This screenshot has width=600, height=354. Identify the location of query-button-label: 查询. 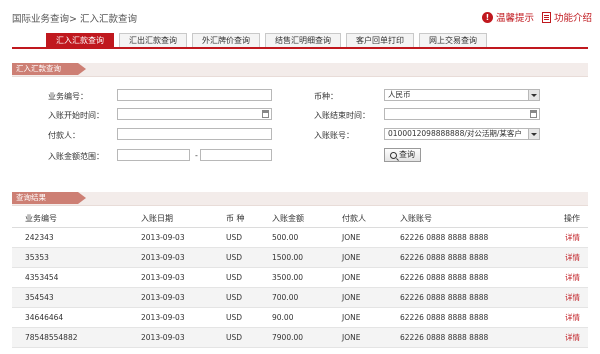
(407, 154).